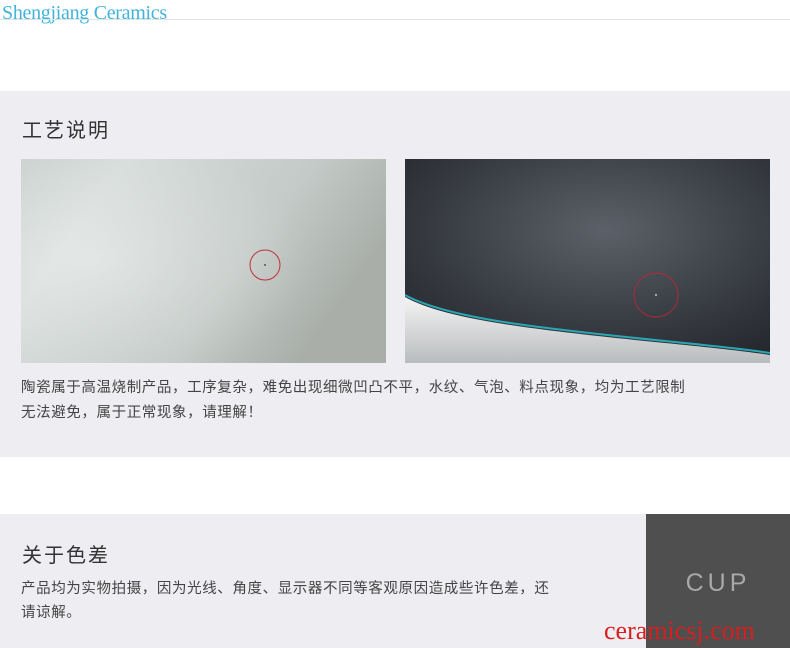  I want to click on dark-glaze-photo, so click(587, 261).